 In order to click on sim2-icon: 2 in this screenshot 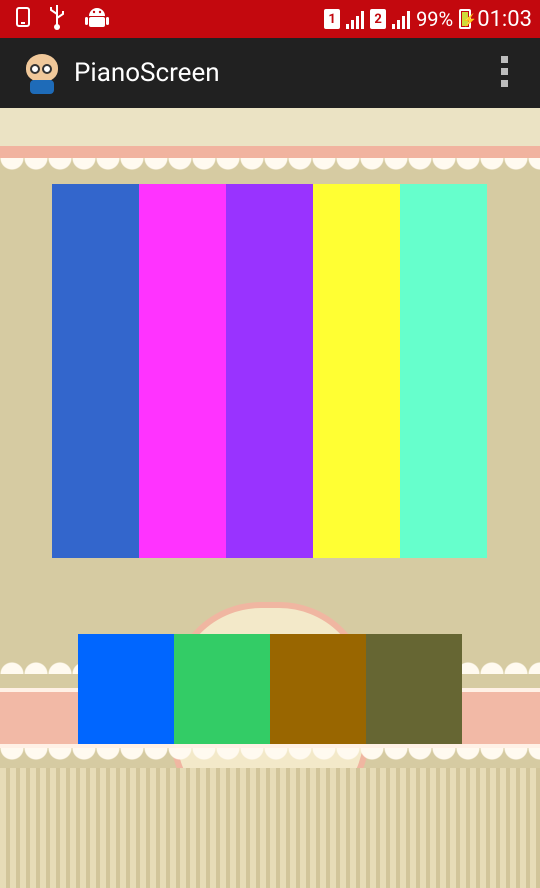, I will do `click(378, 19)`.